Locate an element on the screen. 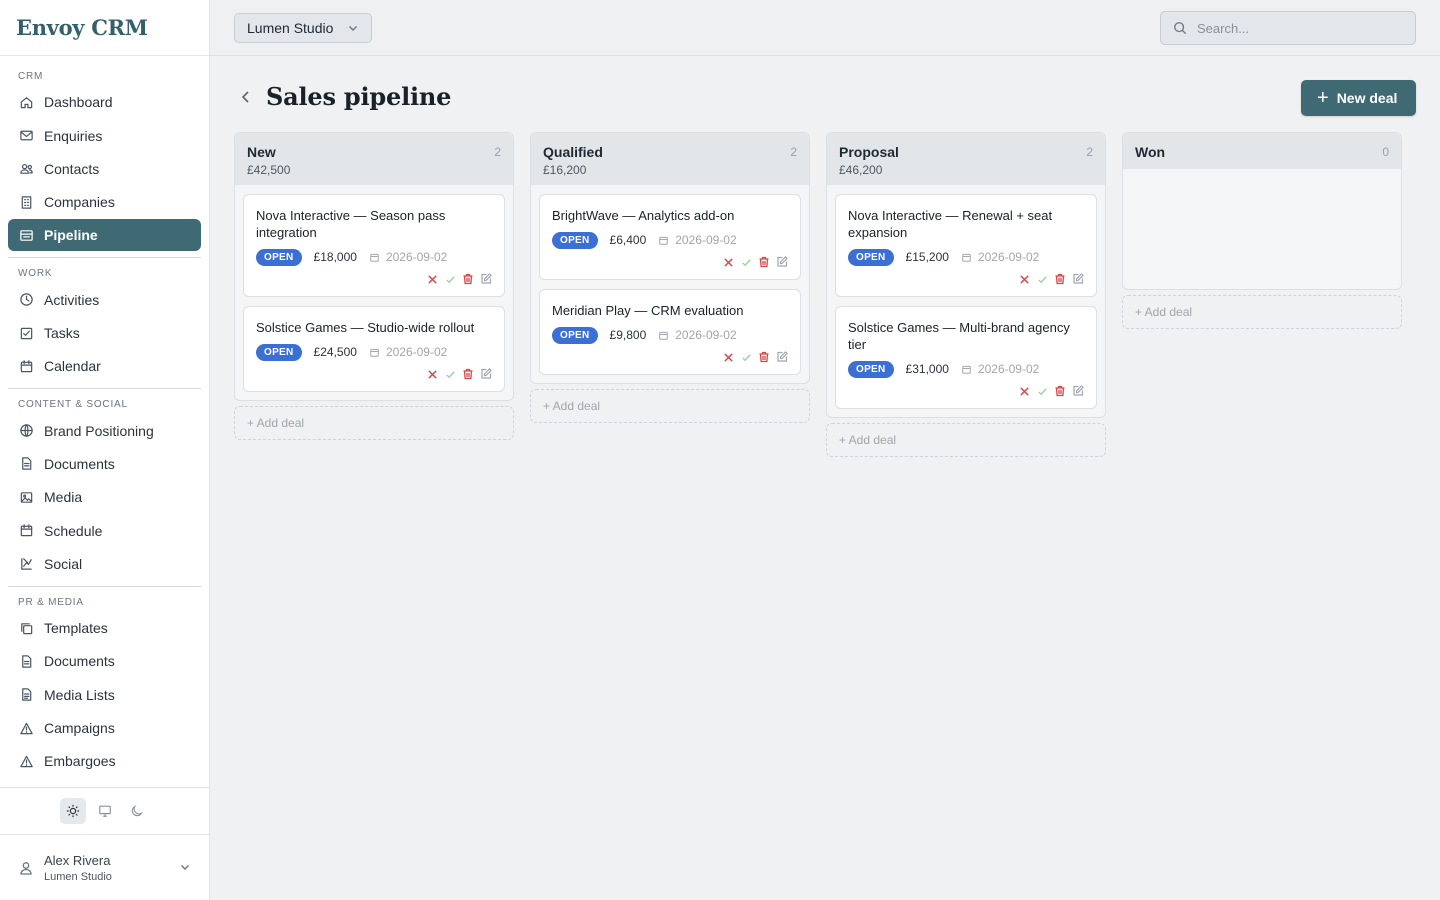 The height and width of the screenshot is (900, 1440). sidebar-item-campaigns: Campaigns is located at coordinates (104, 728).